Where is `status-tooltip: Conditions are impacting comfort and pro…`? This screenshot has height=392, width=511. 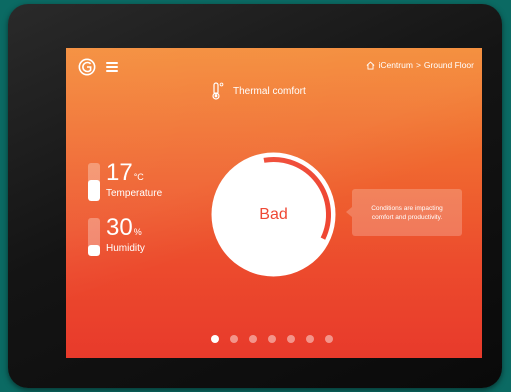
status-tooltip: Conditions are impacting comfort and pro… is located at coordinates (404, 212).